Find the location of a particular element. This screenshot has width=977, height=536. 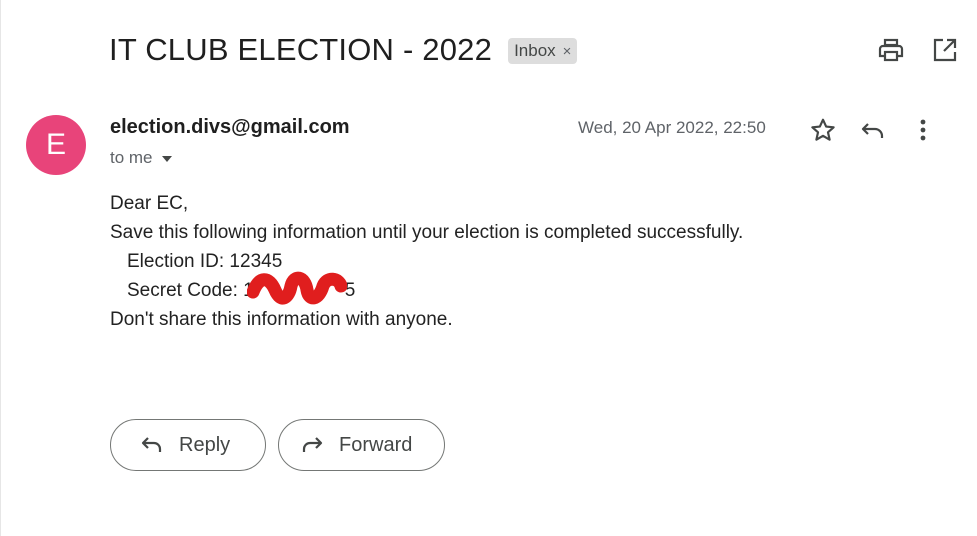

recipient-details-toggle: to me is located at coordinates (141, 158).